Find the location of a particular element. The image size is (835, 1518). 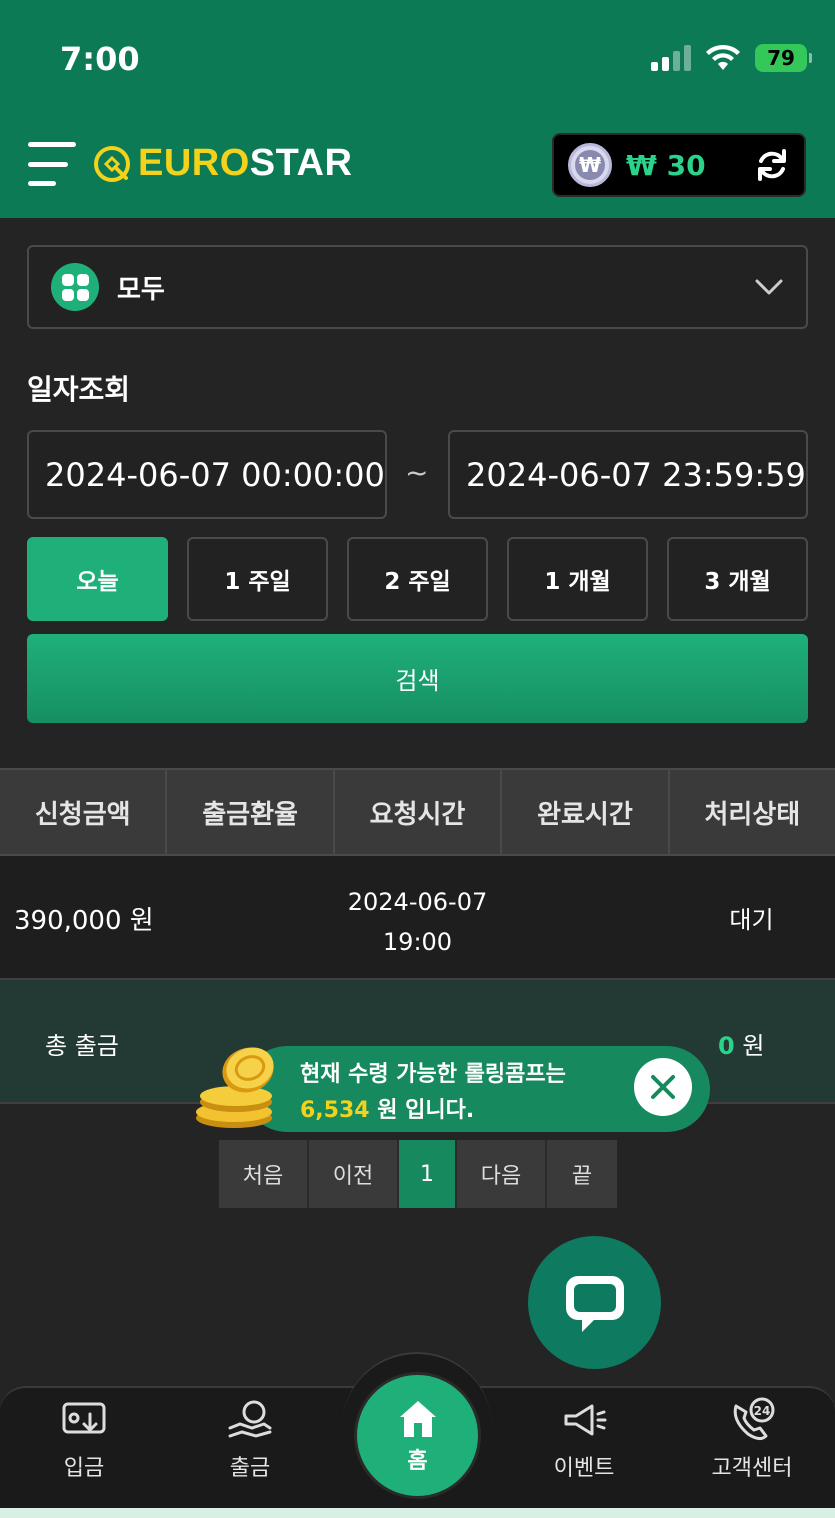

search-button: 검색 is located at coordinates (417, 678).